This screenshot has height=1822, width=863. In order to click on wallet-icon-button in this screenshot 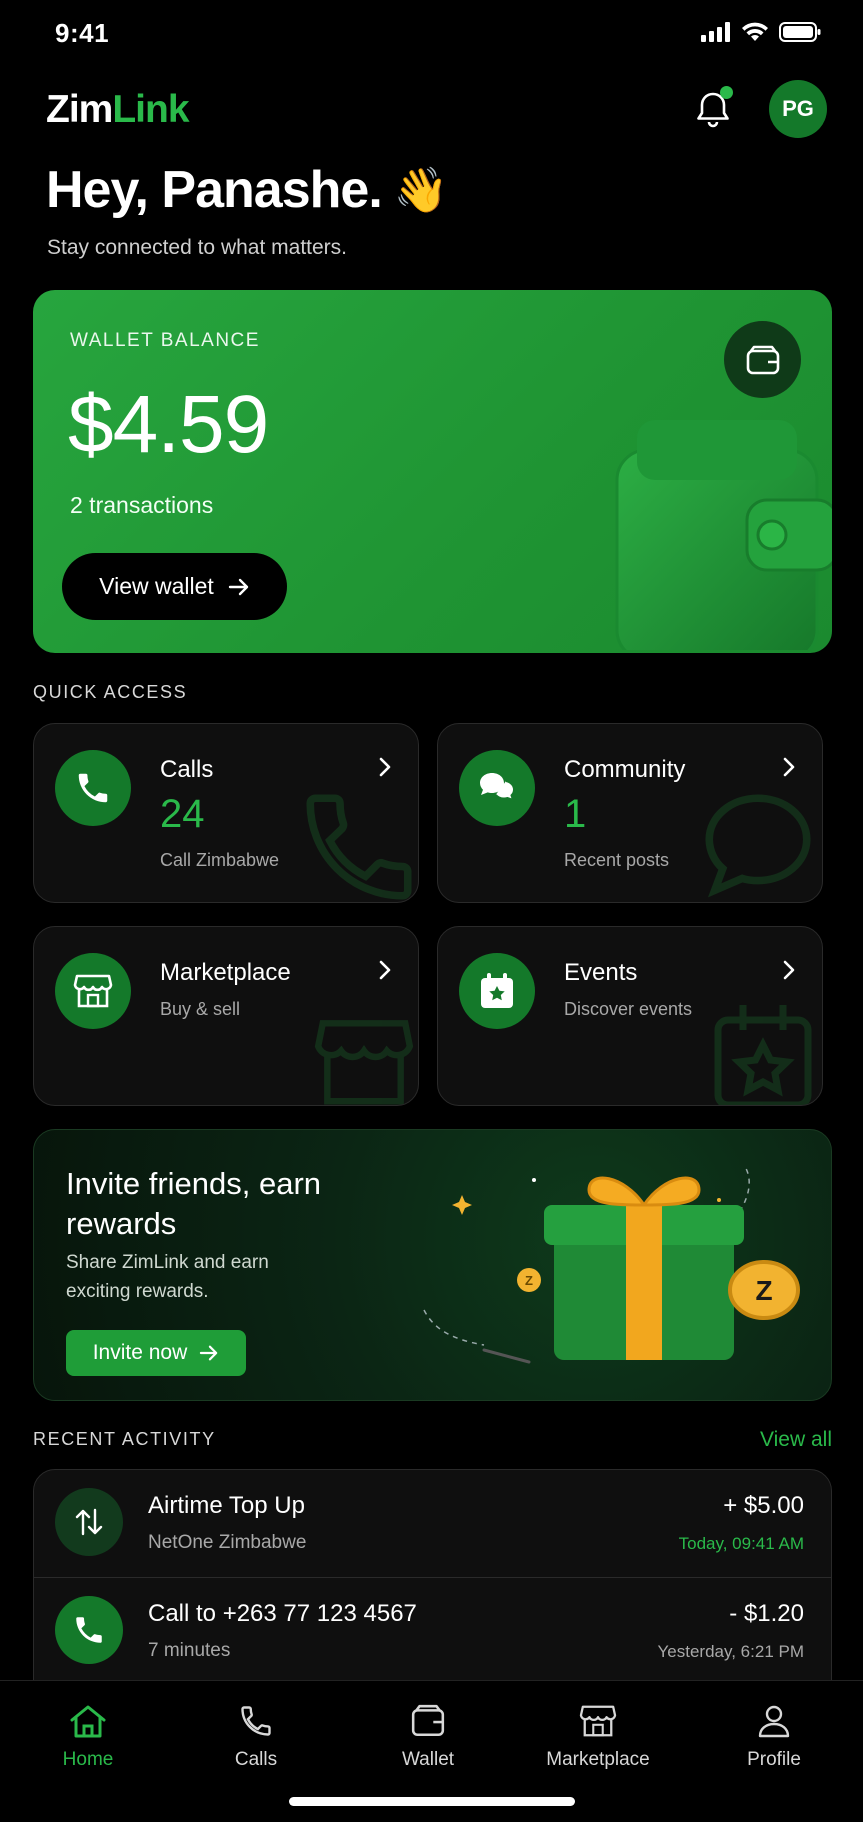, I will do `click(762, 359)`.